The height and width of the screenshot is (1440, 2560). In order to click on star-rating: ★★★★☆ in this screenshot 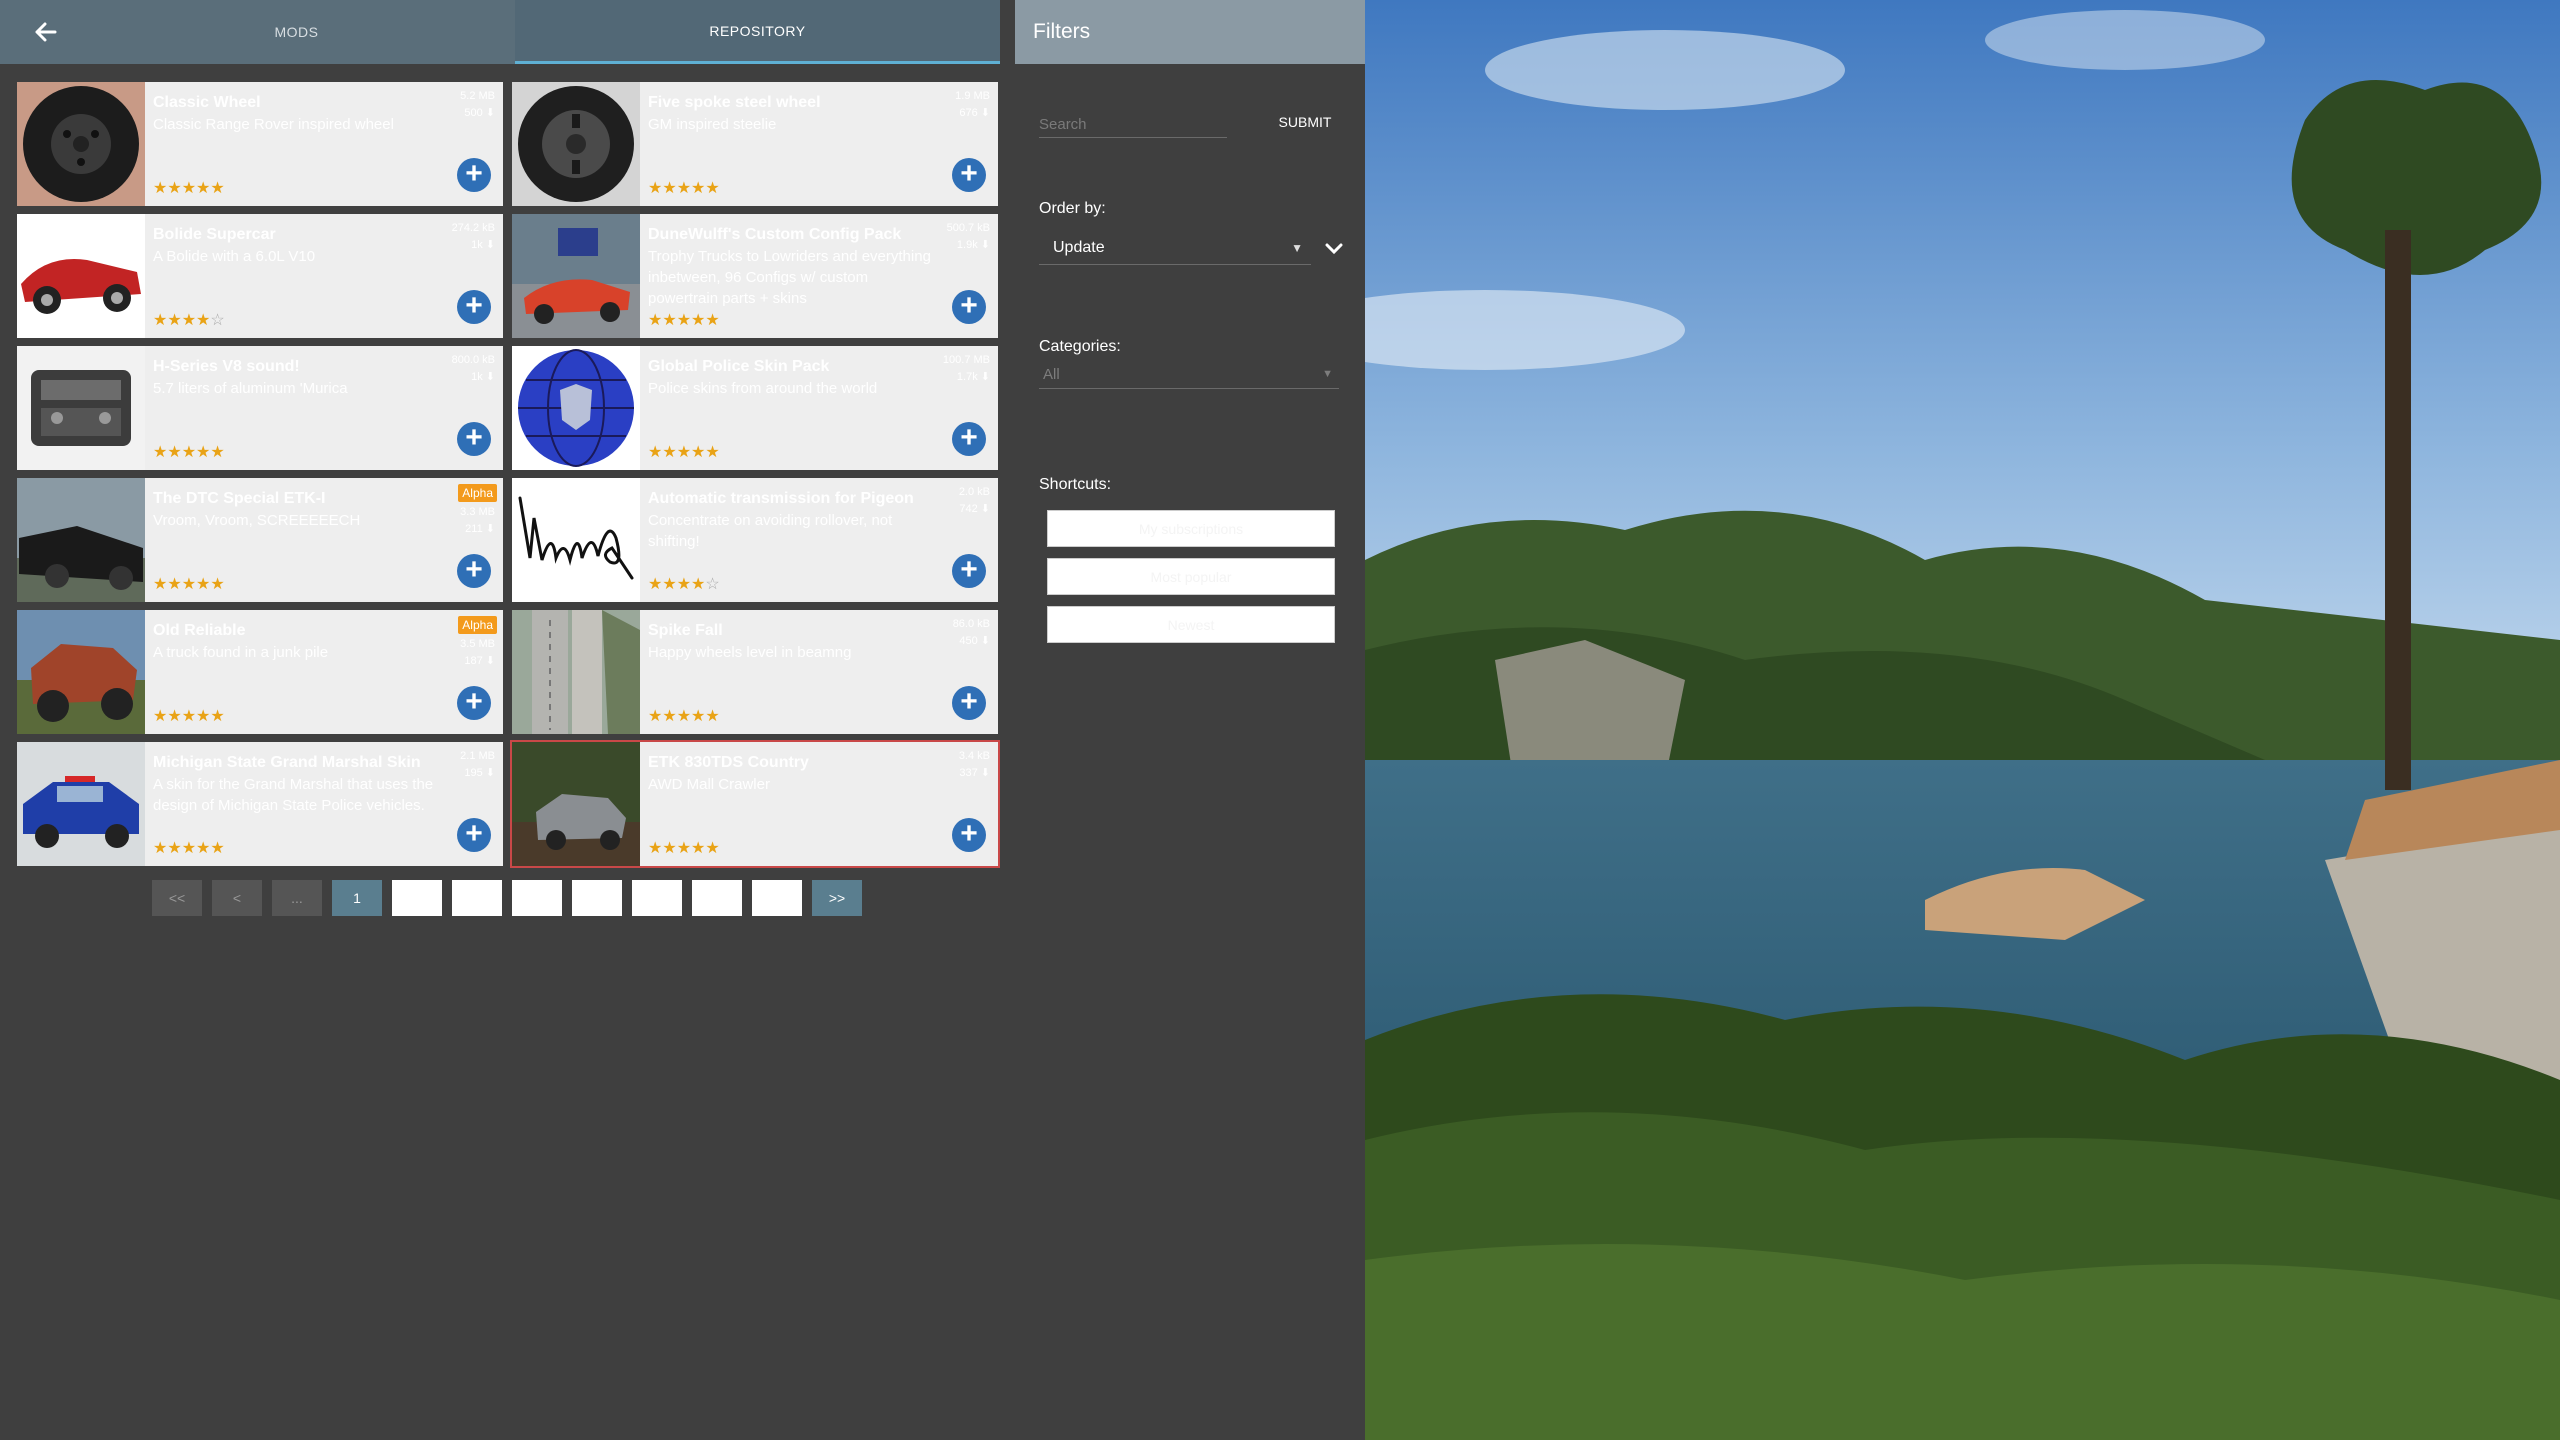, I will do `click(684, 584)`.